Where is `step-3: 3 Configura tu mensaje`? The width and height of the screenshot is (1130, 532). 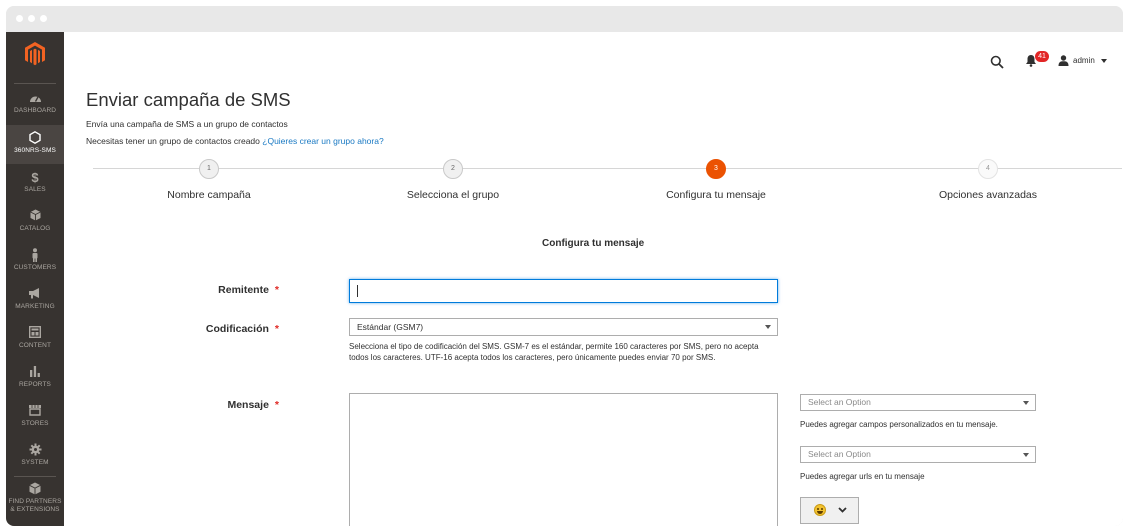
step-3: 3 Configura tu mensaje is located at coordinates (716, 180).